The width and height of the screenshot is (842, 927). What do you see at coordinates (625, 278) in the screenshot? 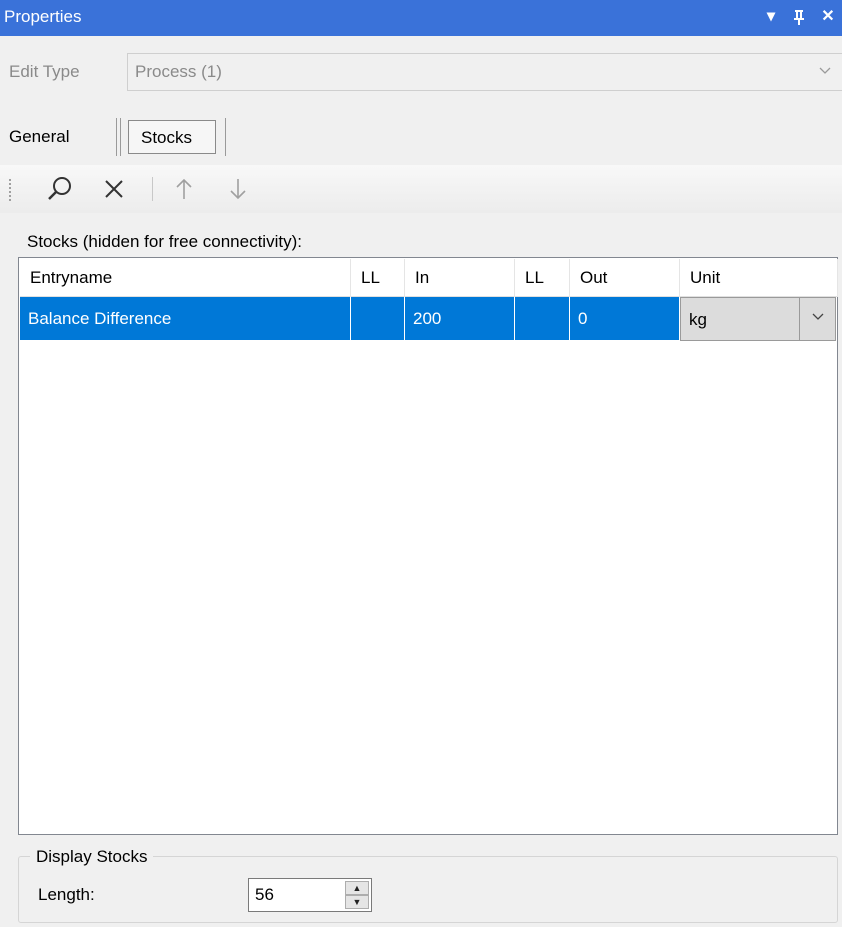
I see `column-header-out: Out` at bounding box center [625, 278].